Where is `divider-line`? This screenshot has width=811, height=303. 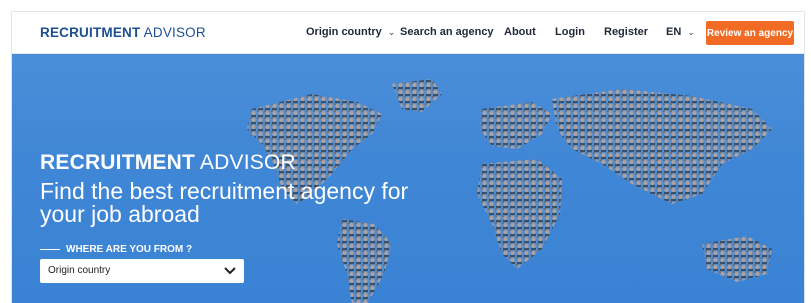
divider-line is located at coordinates (50, 249).